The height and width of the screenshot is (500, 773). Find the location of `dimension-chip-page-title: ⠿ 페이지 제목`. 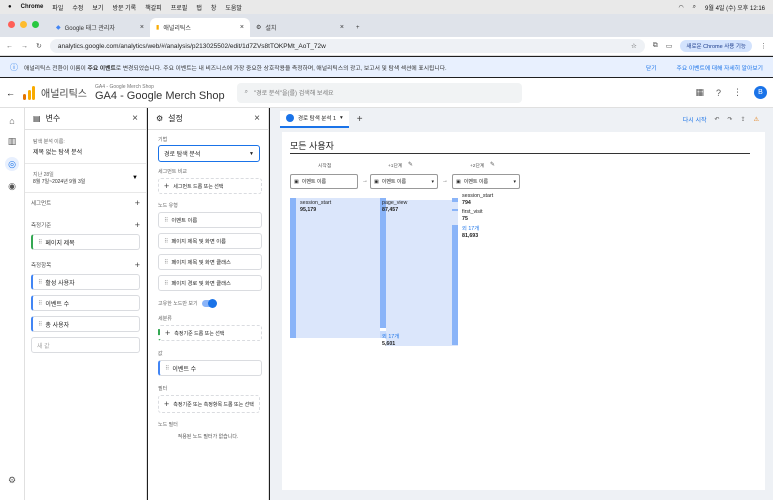

dimension-chip-page-title: ⠿ 페이지 제목 is located at coordinates (85, 242).